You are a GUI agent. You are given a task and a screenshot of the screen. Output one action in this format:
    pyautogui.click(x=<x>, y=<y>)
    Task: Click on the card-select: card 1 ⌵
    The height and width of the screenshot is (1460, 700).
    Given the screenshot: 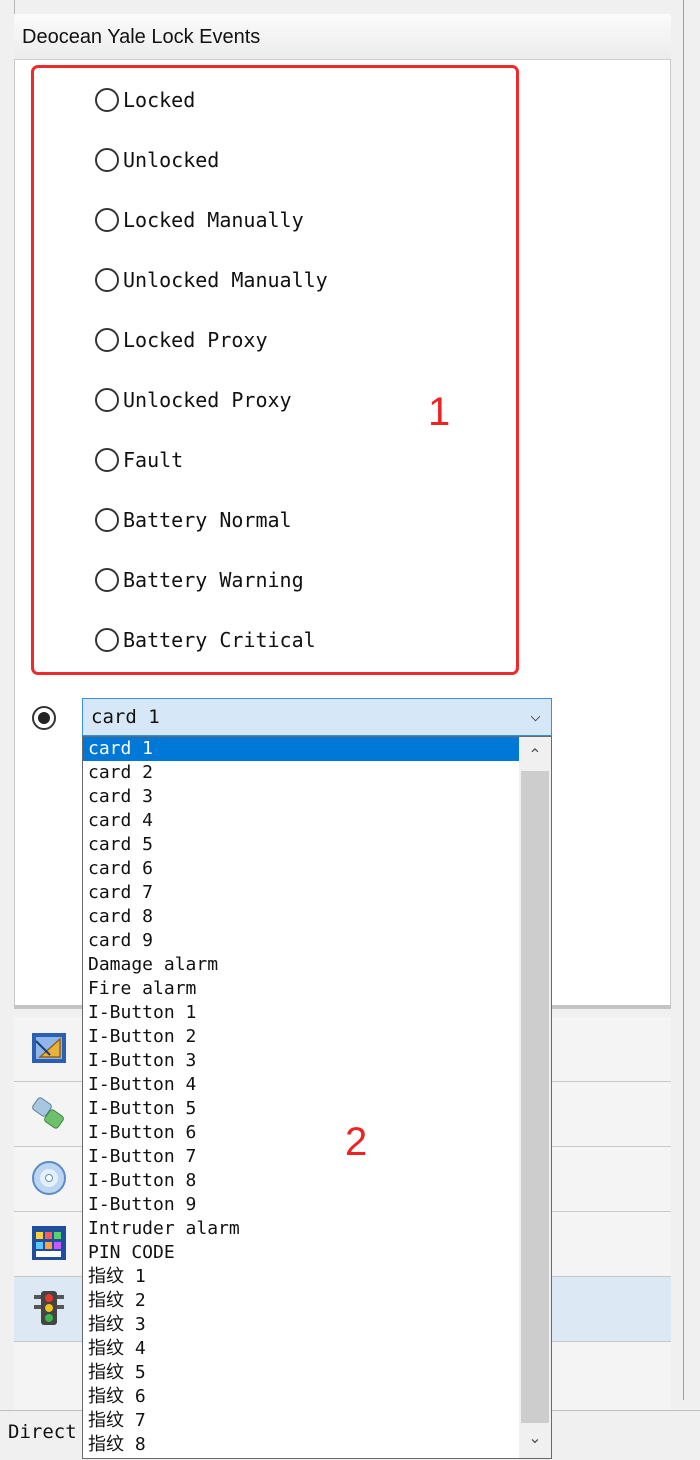 What is the action you would take?
    pyautogui.click(x=317, y=717)
    